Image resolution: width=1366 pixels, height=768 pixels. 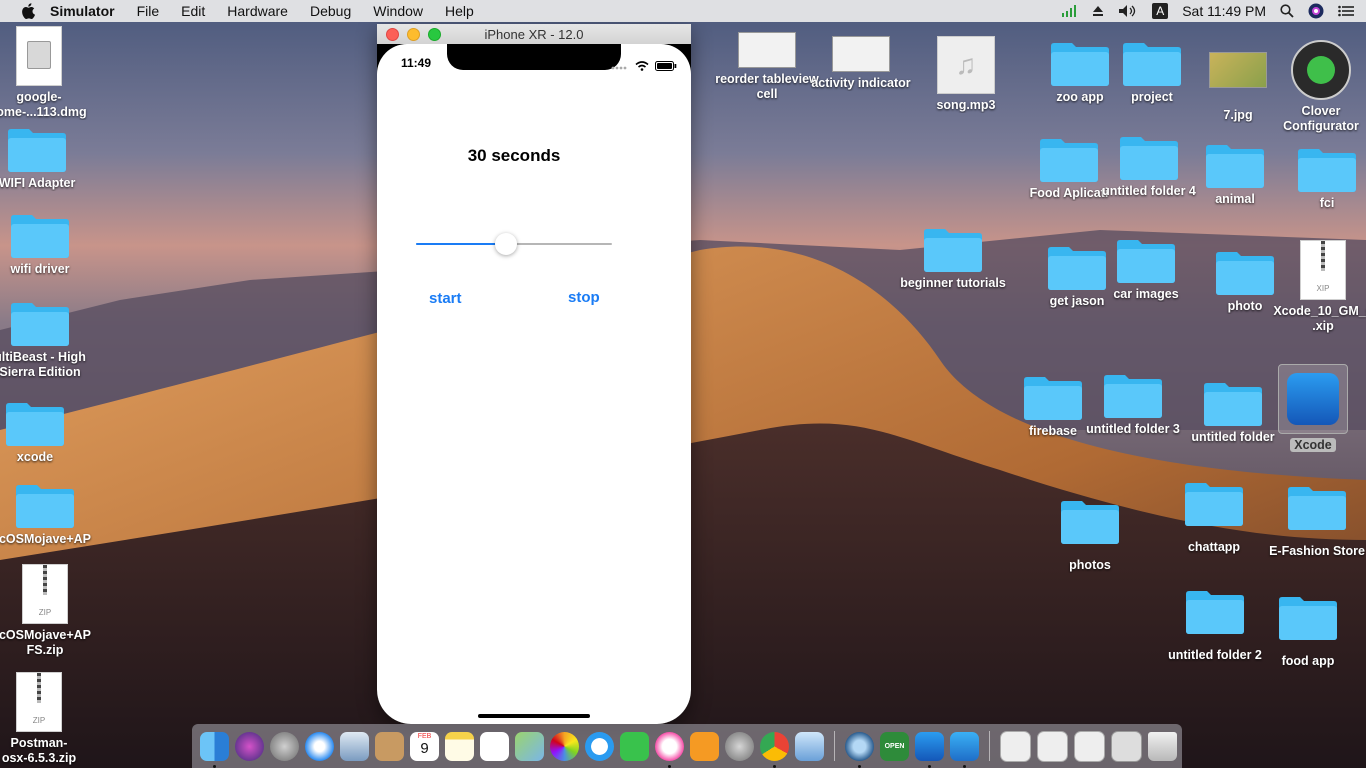 I want to click on dock-reminders-icon, so click(x=494, y=746).